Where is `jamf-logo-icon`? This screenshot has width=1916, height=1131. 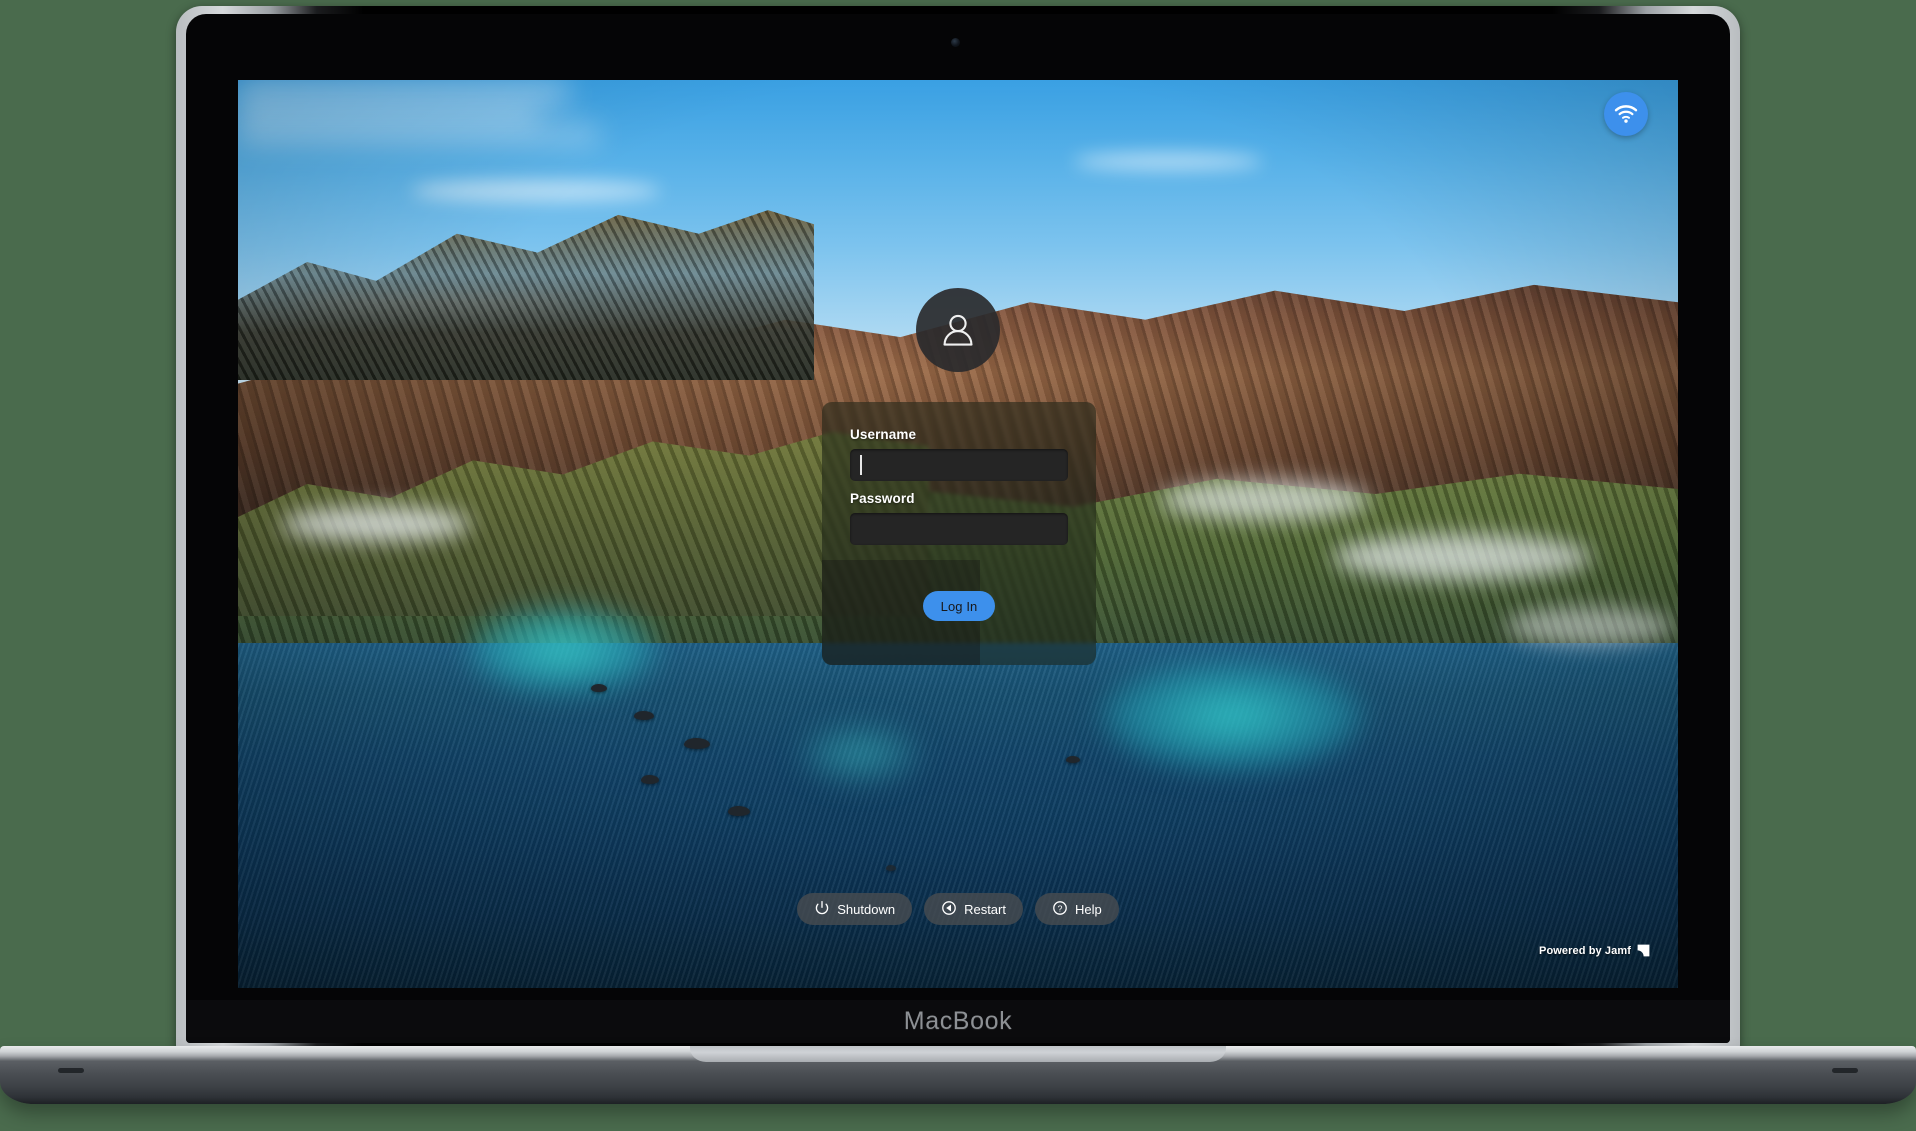 jamf-logo-icon is located at coordinates (1643, 950).